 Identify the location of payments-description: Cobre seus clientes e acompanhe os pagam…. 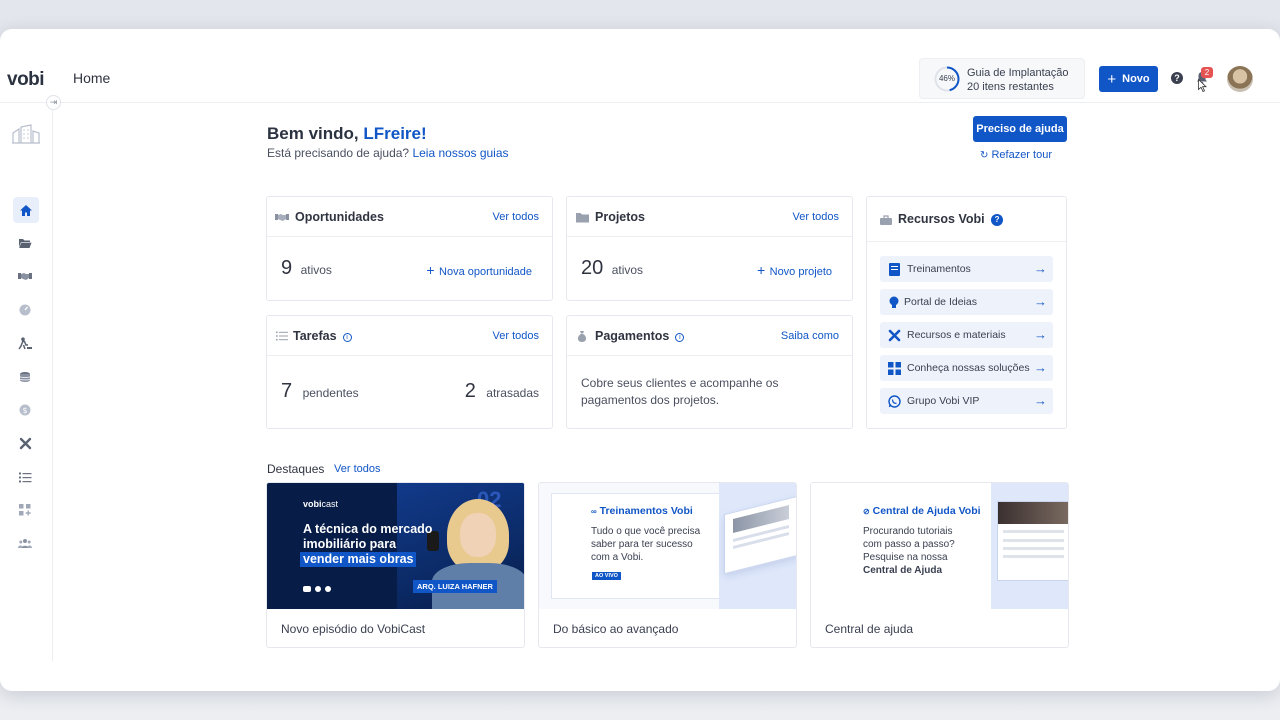
(680, 391).